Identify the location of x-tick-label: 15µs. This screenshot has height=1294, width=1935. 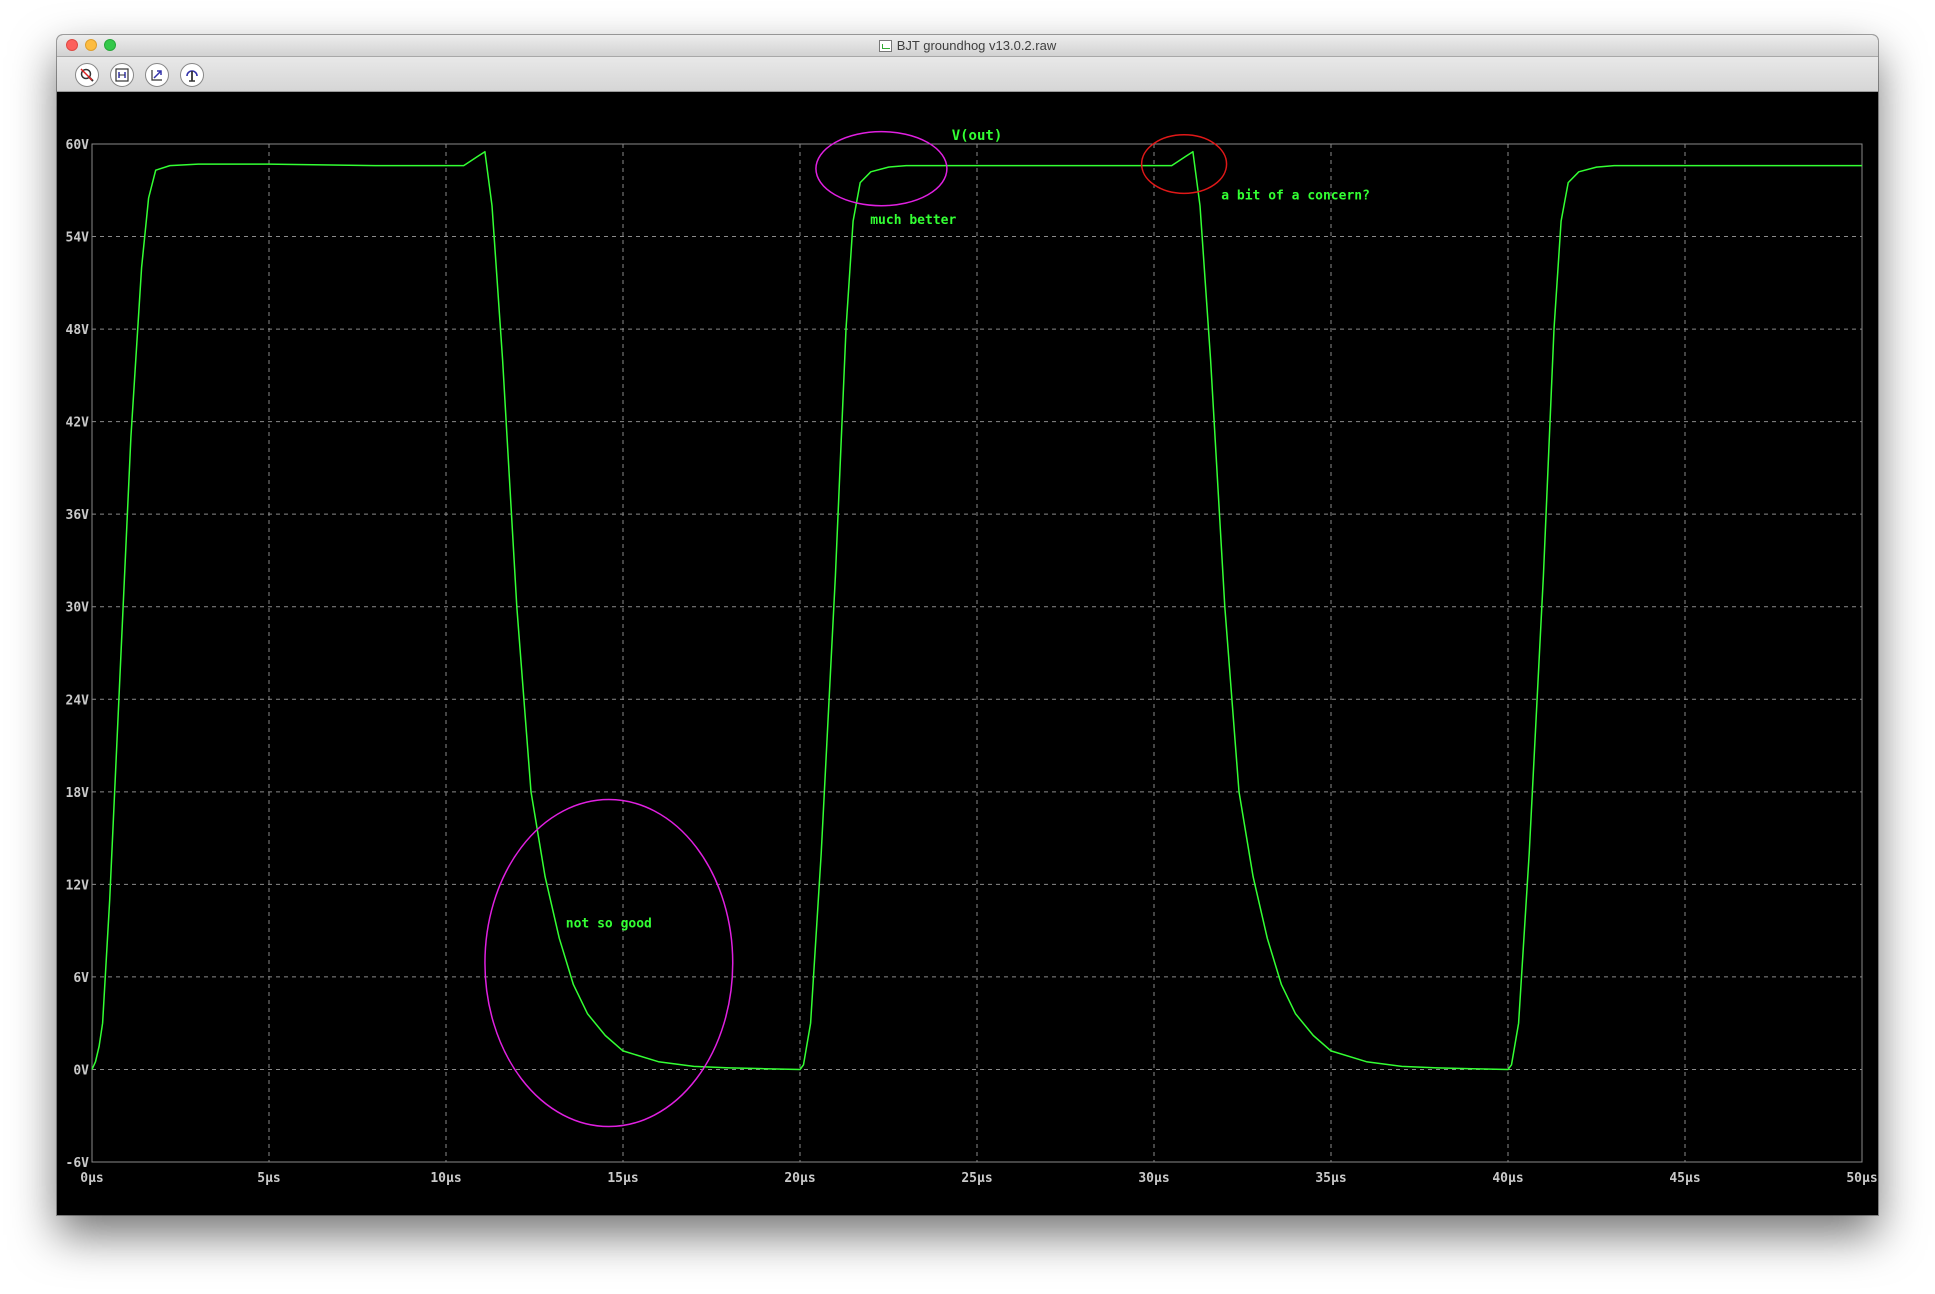
(622, 1178).